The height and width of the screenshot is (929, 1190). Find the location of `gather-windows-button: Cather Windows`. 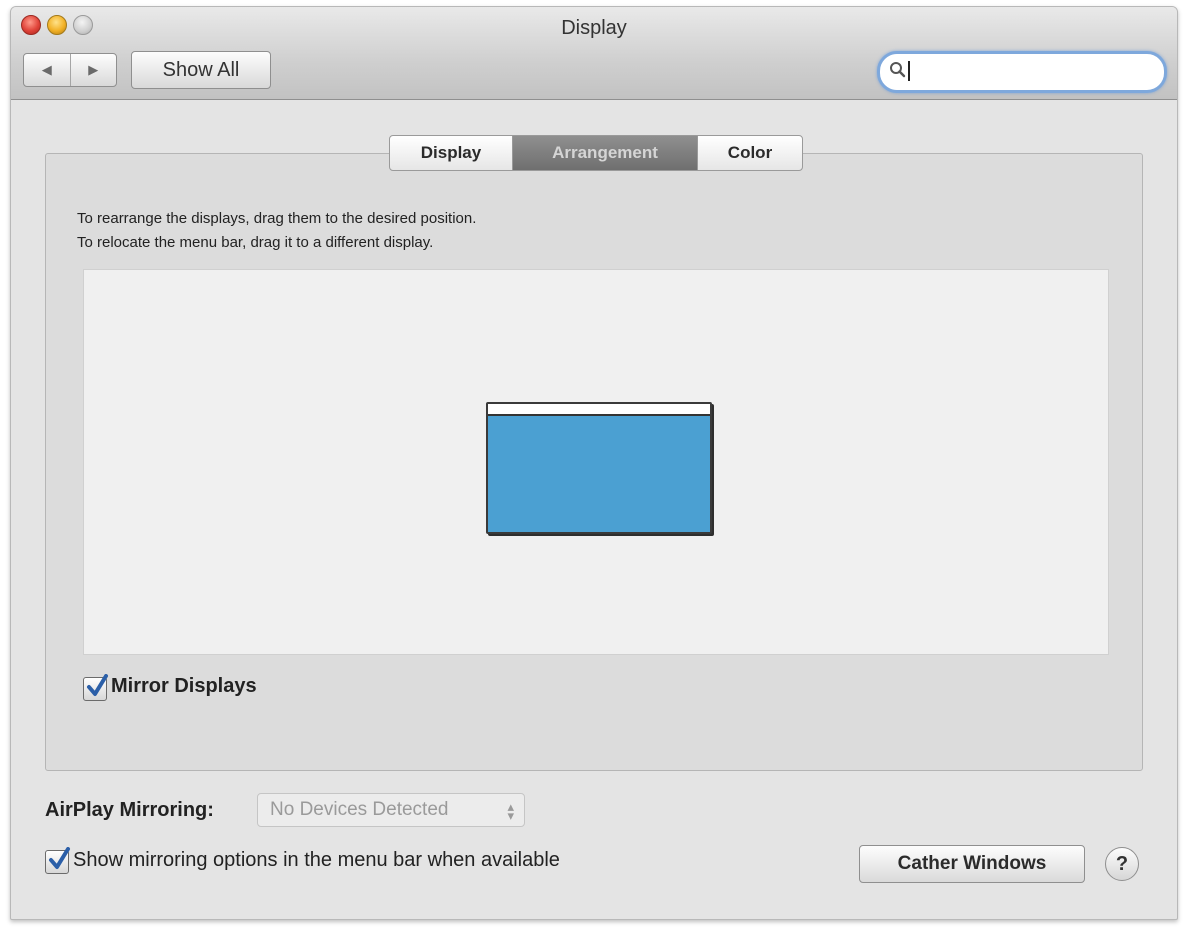

gather-windows-button: Cather Windows is located at coordinates (972, 864).